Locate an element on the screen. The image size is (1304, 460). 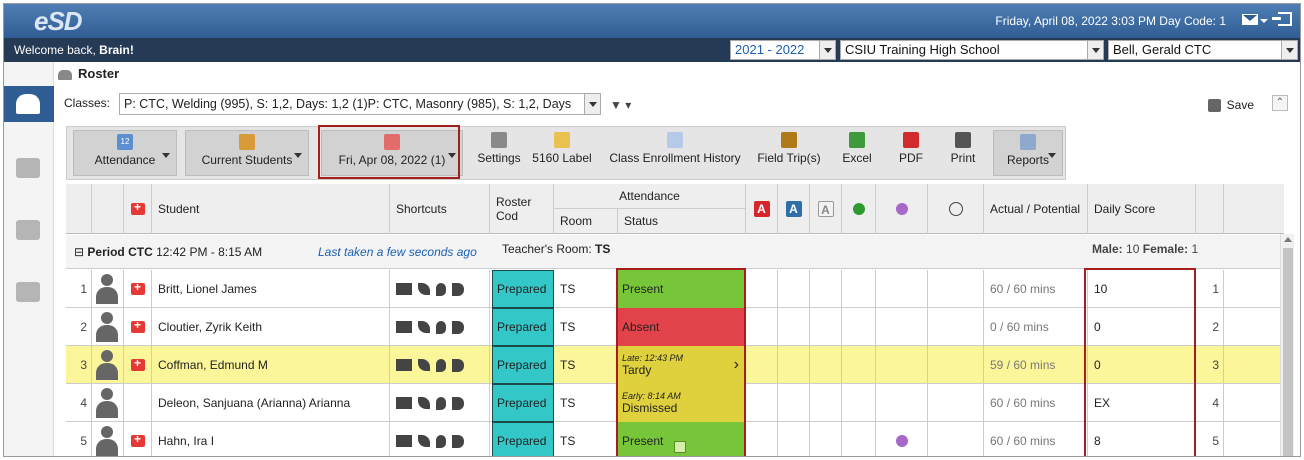
attendance-status: Absent is located at coordinates (682, 327).